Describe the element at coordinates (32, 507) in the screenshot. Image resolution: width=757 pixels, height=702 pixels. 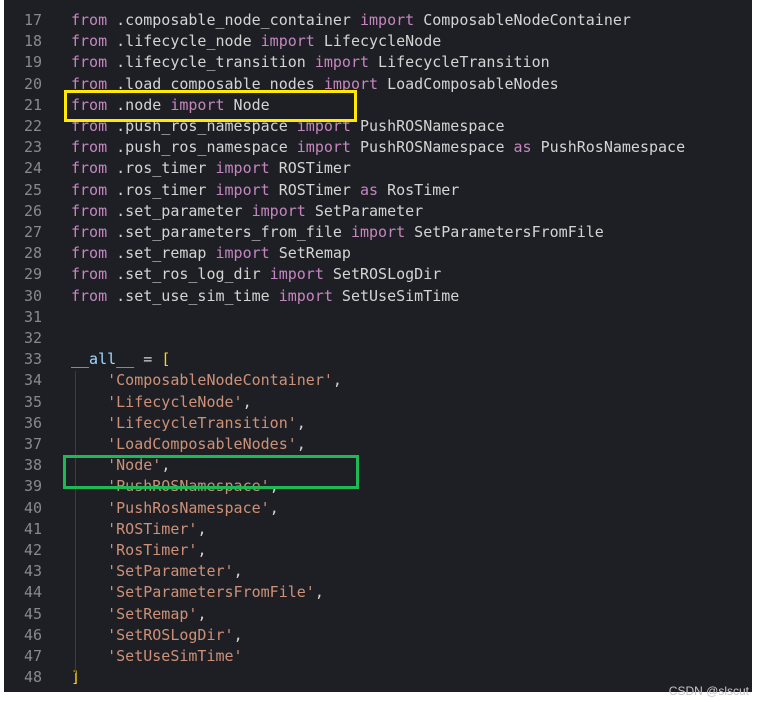
I see `line-number: 40` at that location.